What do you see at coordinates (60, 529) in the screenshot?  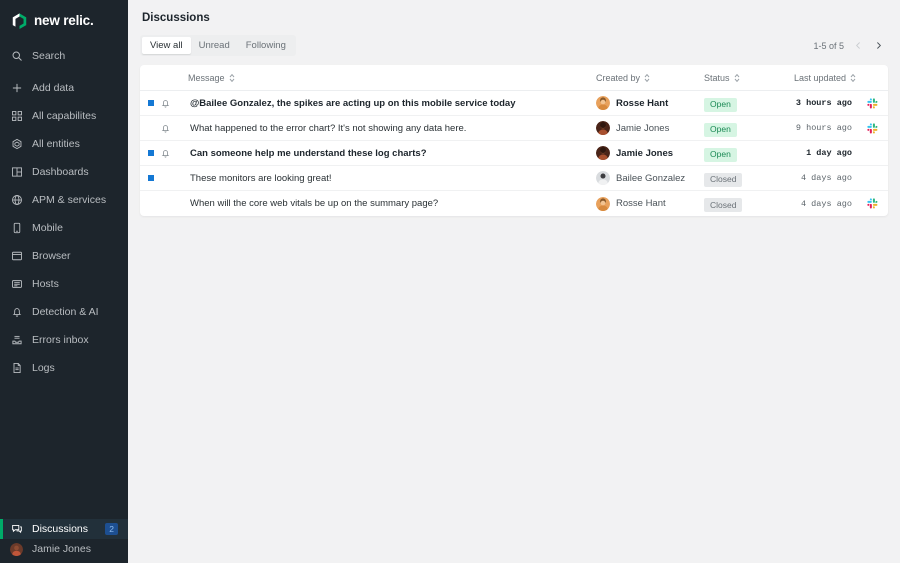 I see `sidebar-item-label: Discussions` at bounding box center [60, 529].